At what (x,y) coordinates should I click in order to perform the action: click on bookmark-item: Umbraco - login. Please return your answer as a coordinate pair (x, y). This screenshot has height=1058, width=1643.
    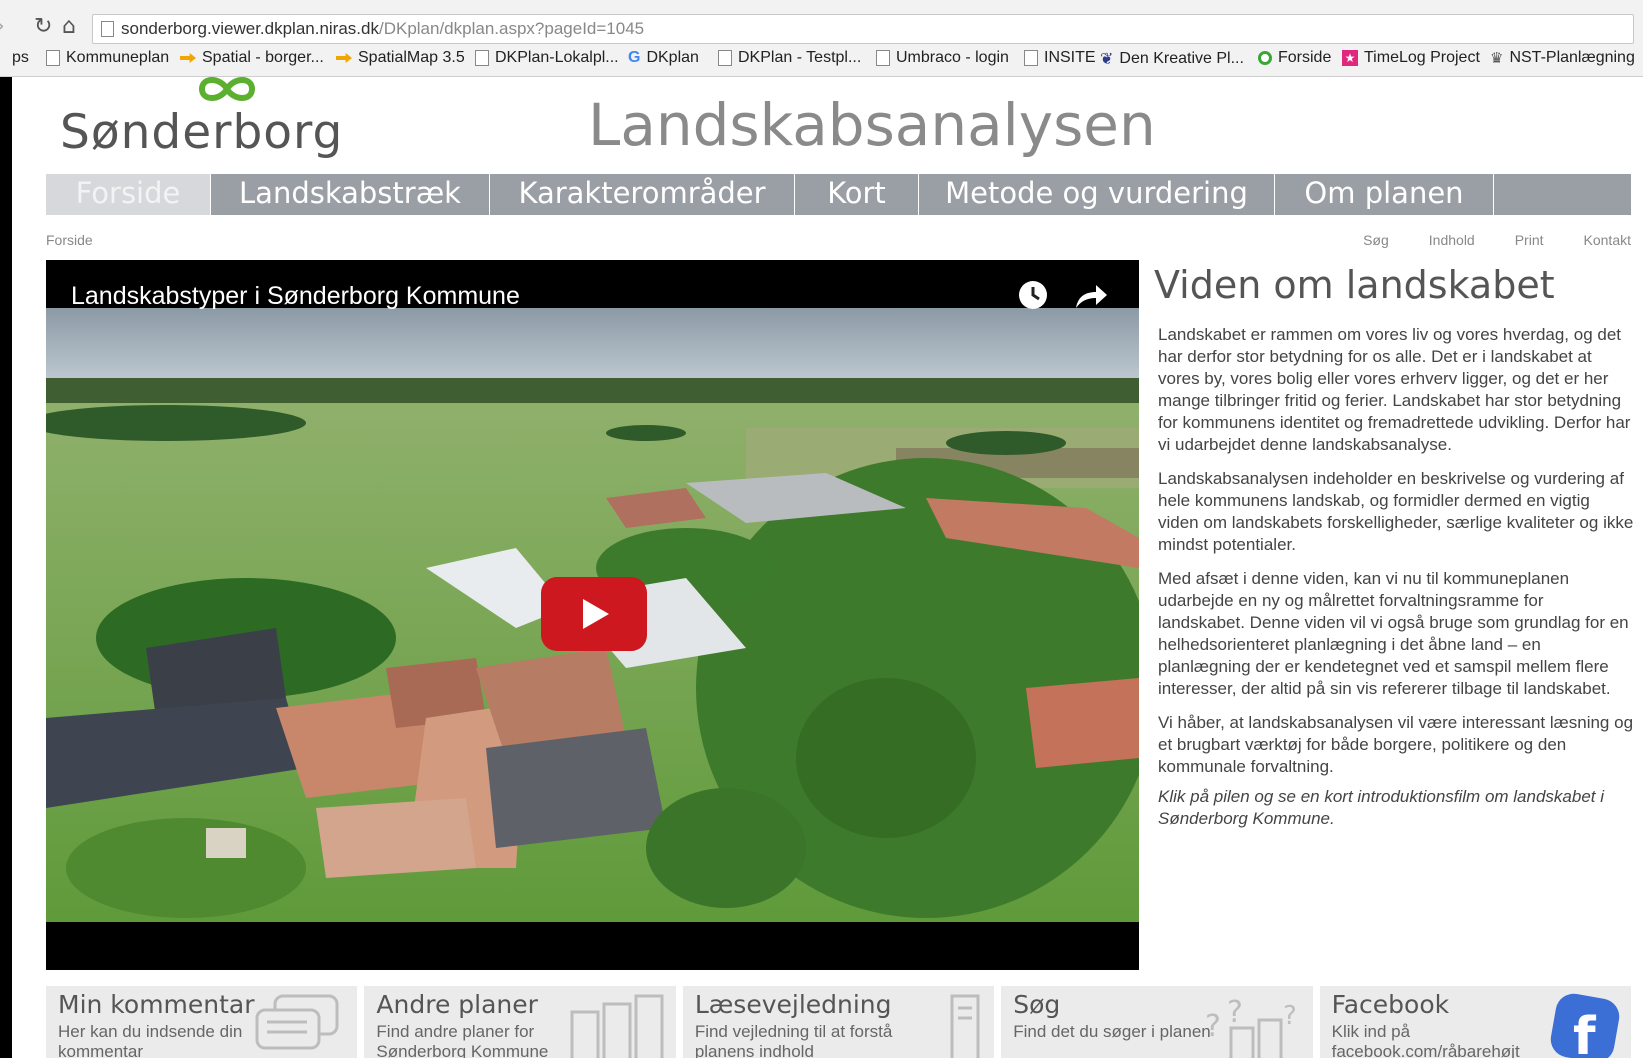
    Looking at the image, I should click on (942, 58).